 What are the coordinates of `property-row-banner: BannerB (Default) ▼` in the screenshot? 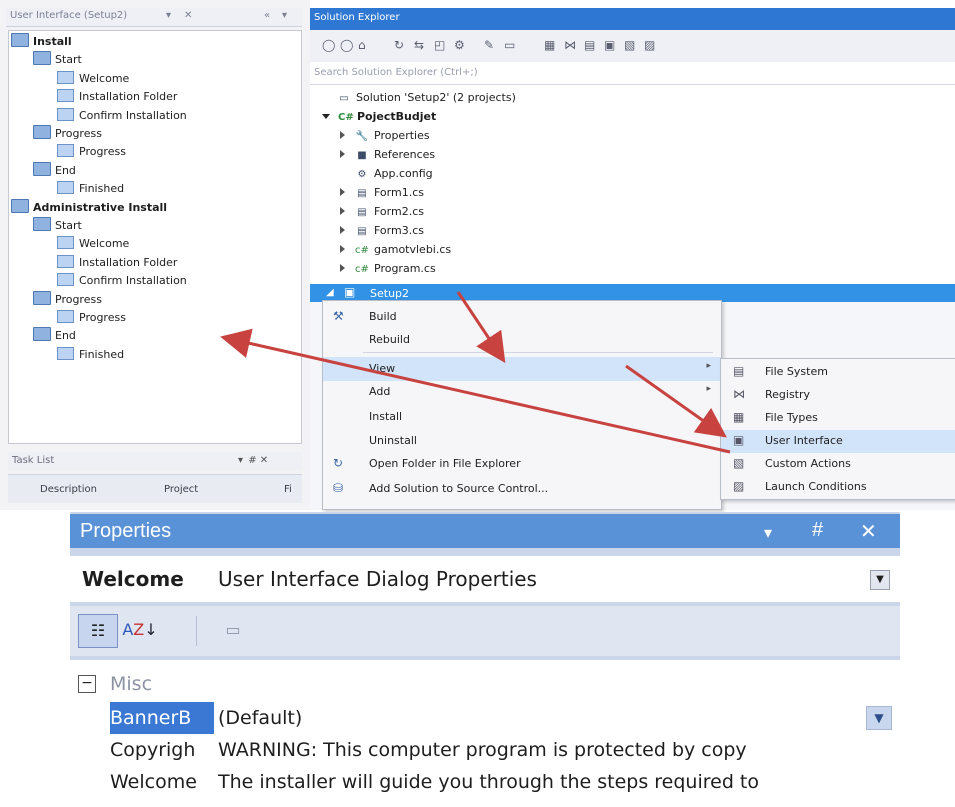 It's located at (485, 718).